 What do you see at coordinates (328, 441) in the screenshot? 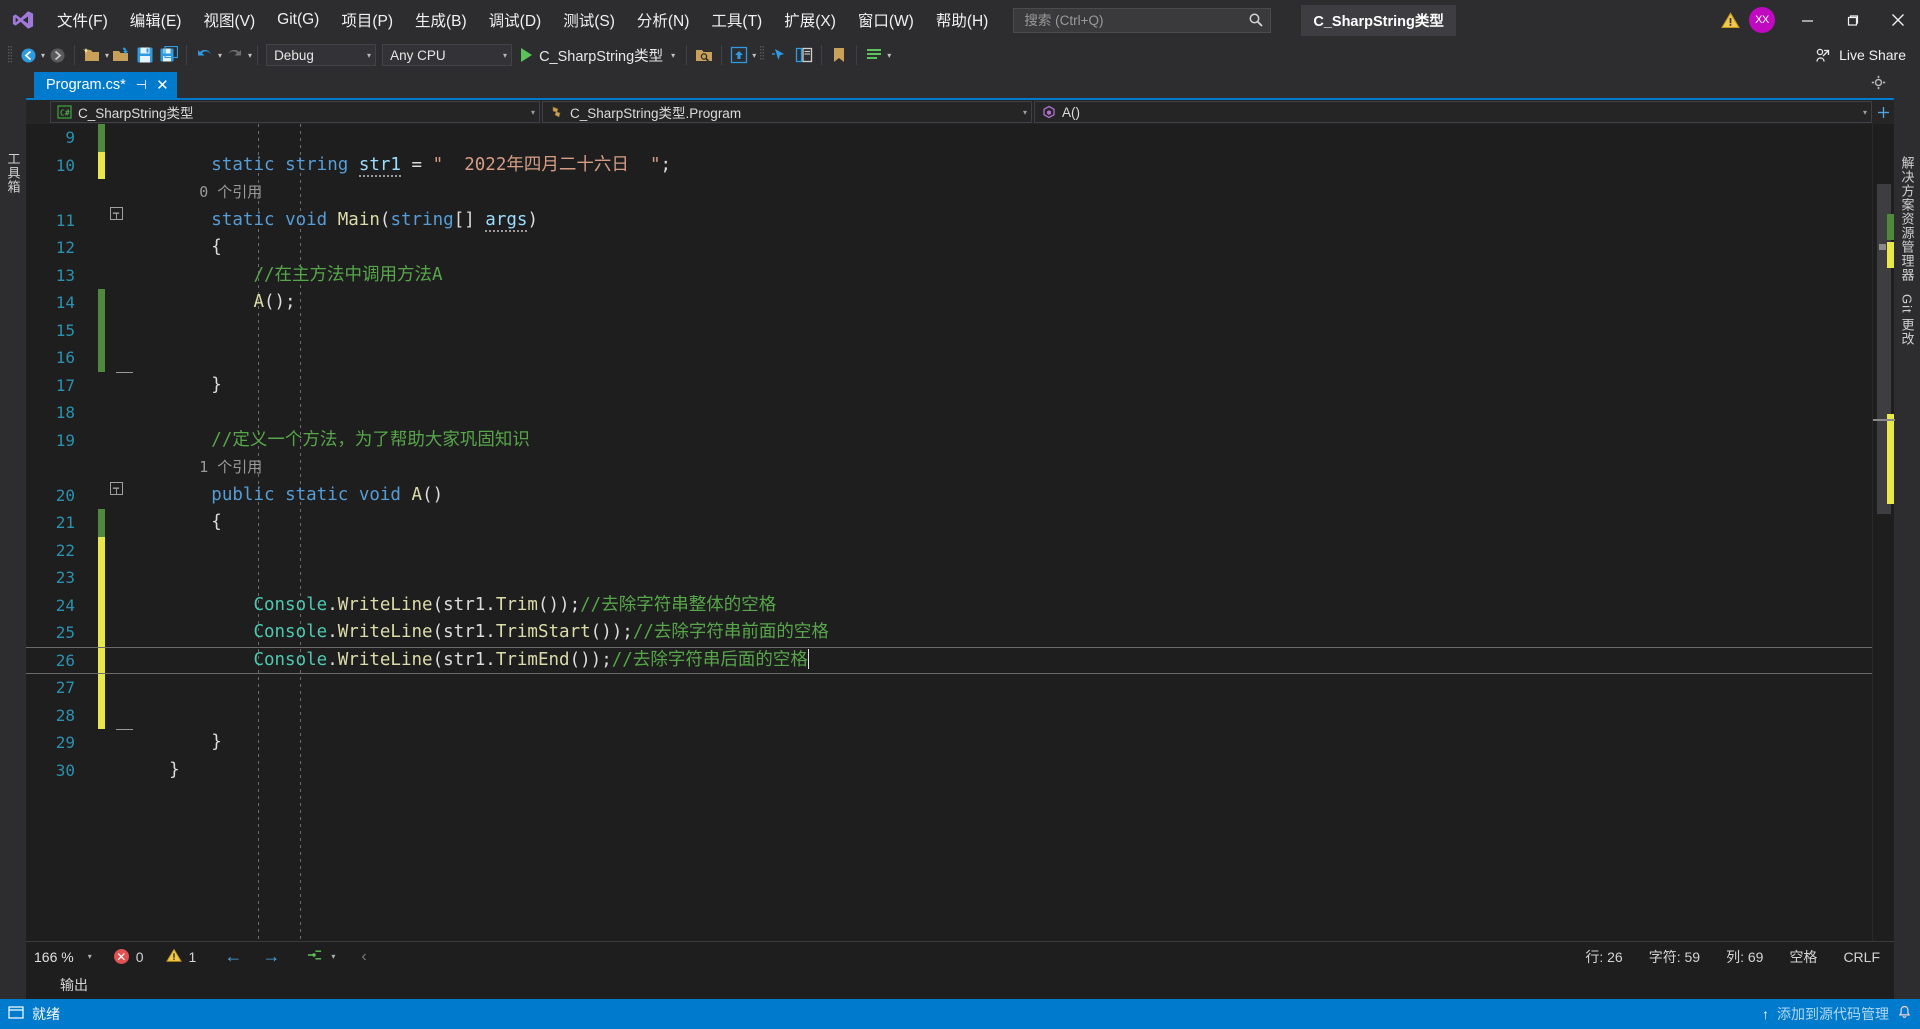
I see `code-text: //定义一个方法，为了帮助大家巩固知识` at bounding box center [328, 441].